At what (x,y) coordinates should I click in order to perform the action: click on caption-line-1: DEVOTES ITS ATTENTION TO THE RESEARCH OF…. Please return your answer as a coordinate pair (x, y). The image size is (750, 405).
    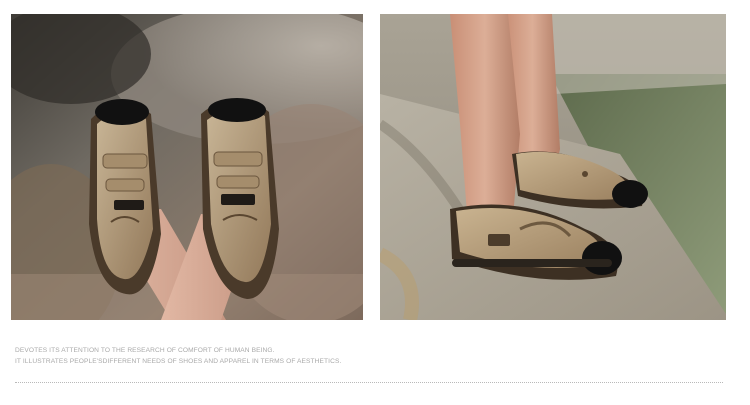
    Looking at the image, I should click on (145, 350).